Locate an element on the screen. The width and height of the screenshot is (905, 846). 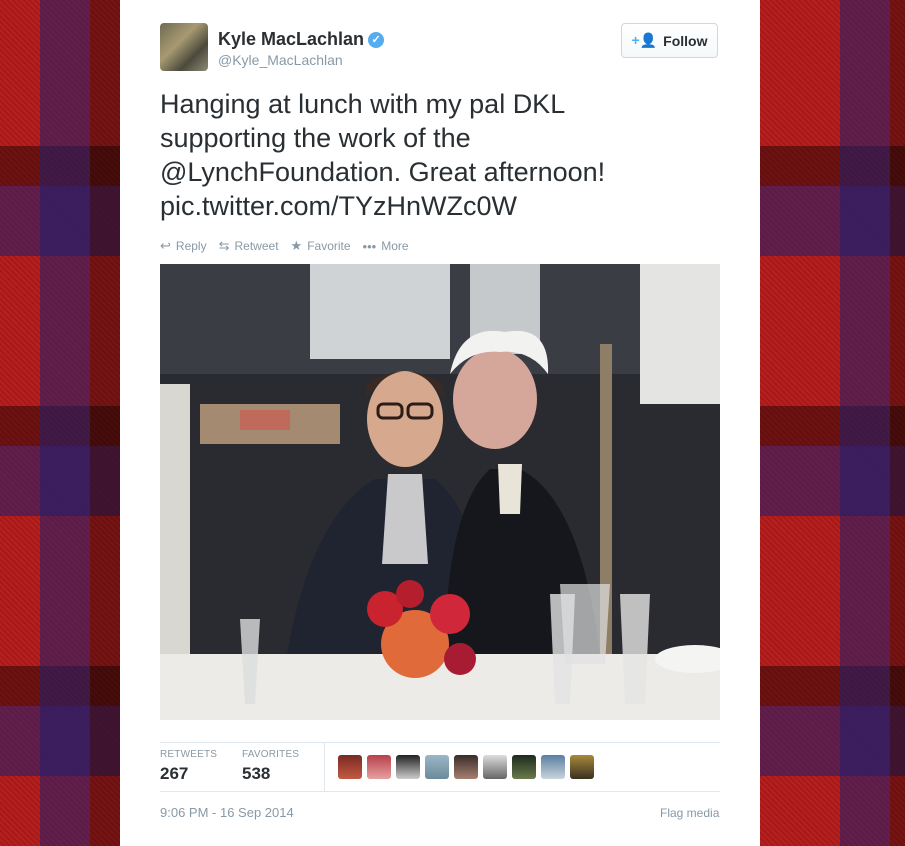
user-handle: @Kyle_MacLachlan is located at coordinates (280, 60).